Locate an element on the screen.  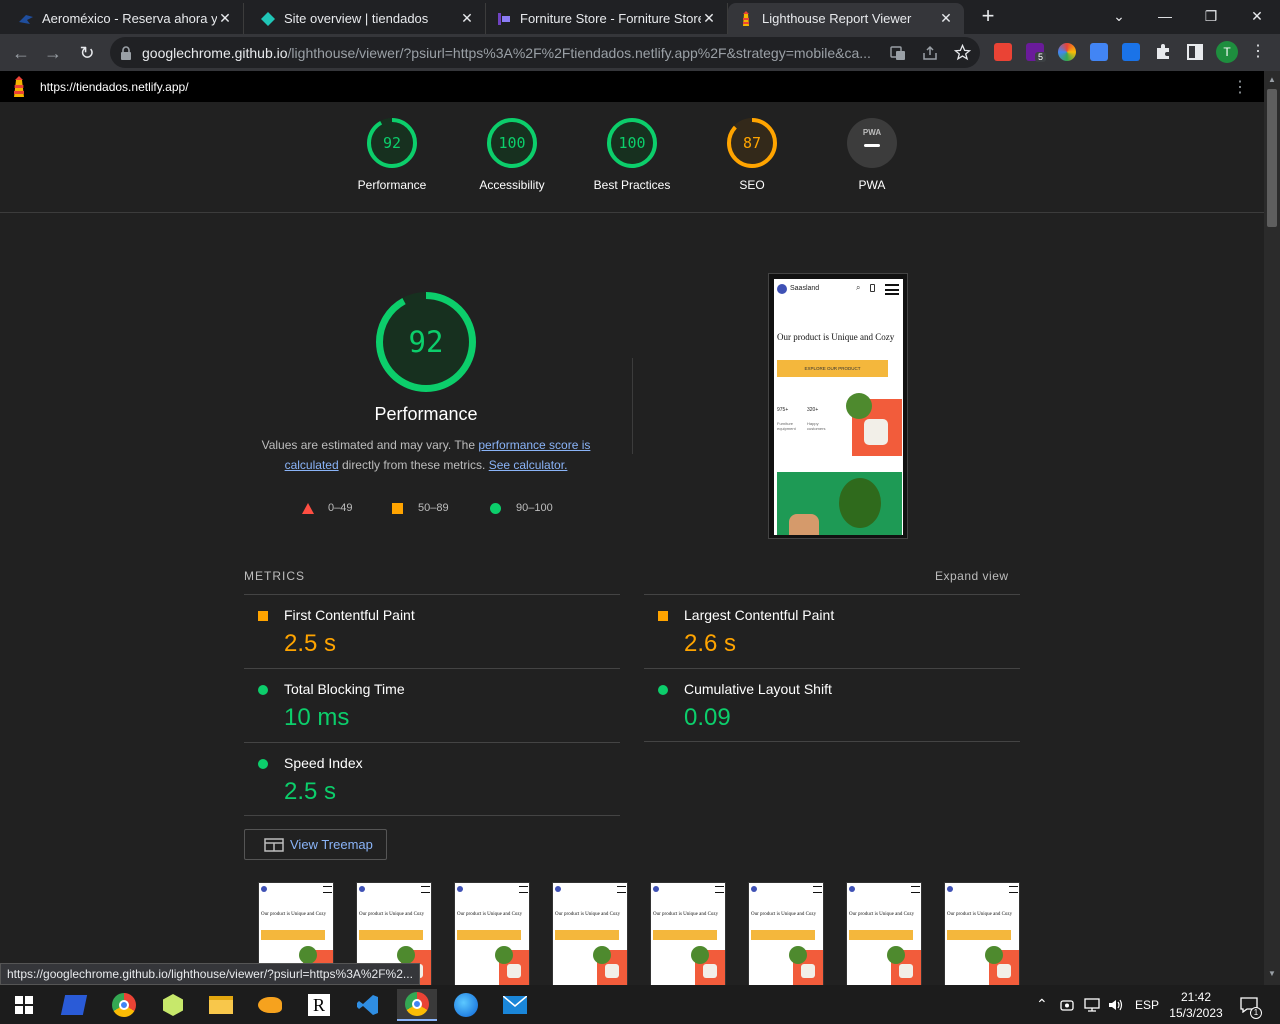
bookmark-star-icon is located at coordinates (962, 52).